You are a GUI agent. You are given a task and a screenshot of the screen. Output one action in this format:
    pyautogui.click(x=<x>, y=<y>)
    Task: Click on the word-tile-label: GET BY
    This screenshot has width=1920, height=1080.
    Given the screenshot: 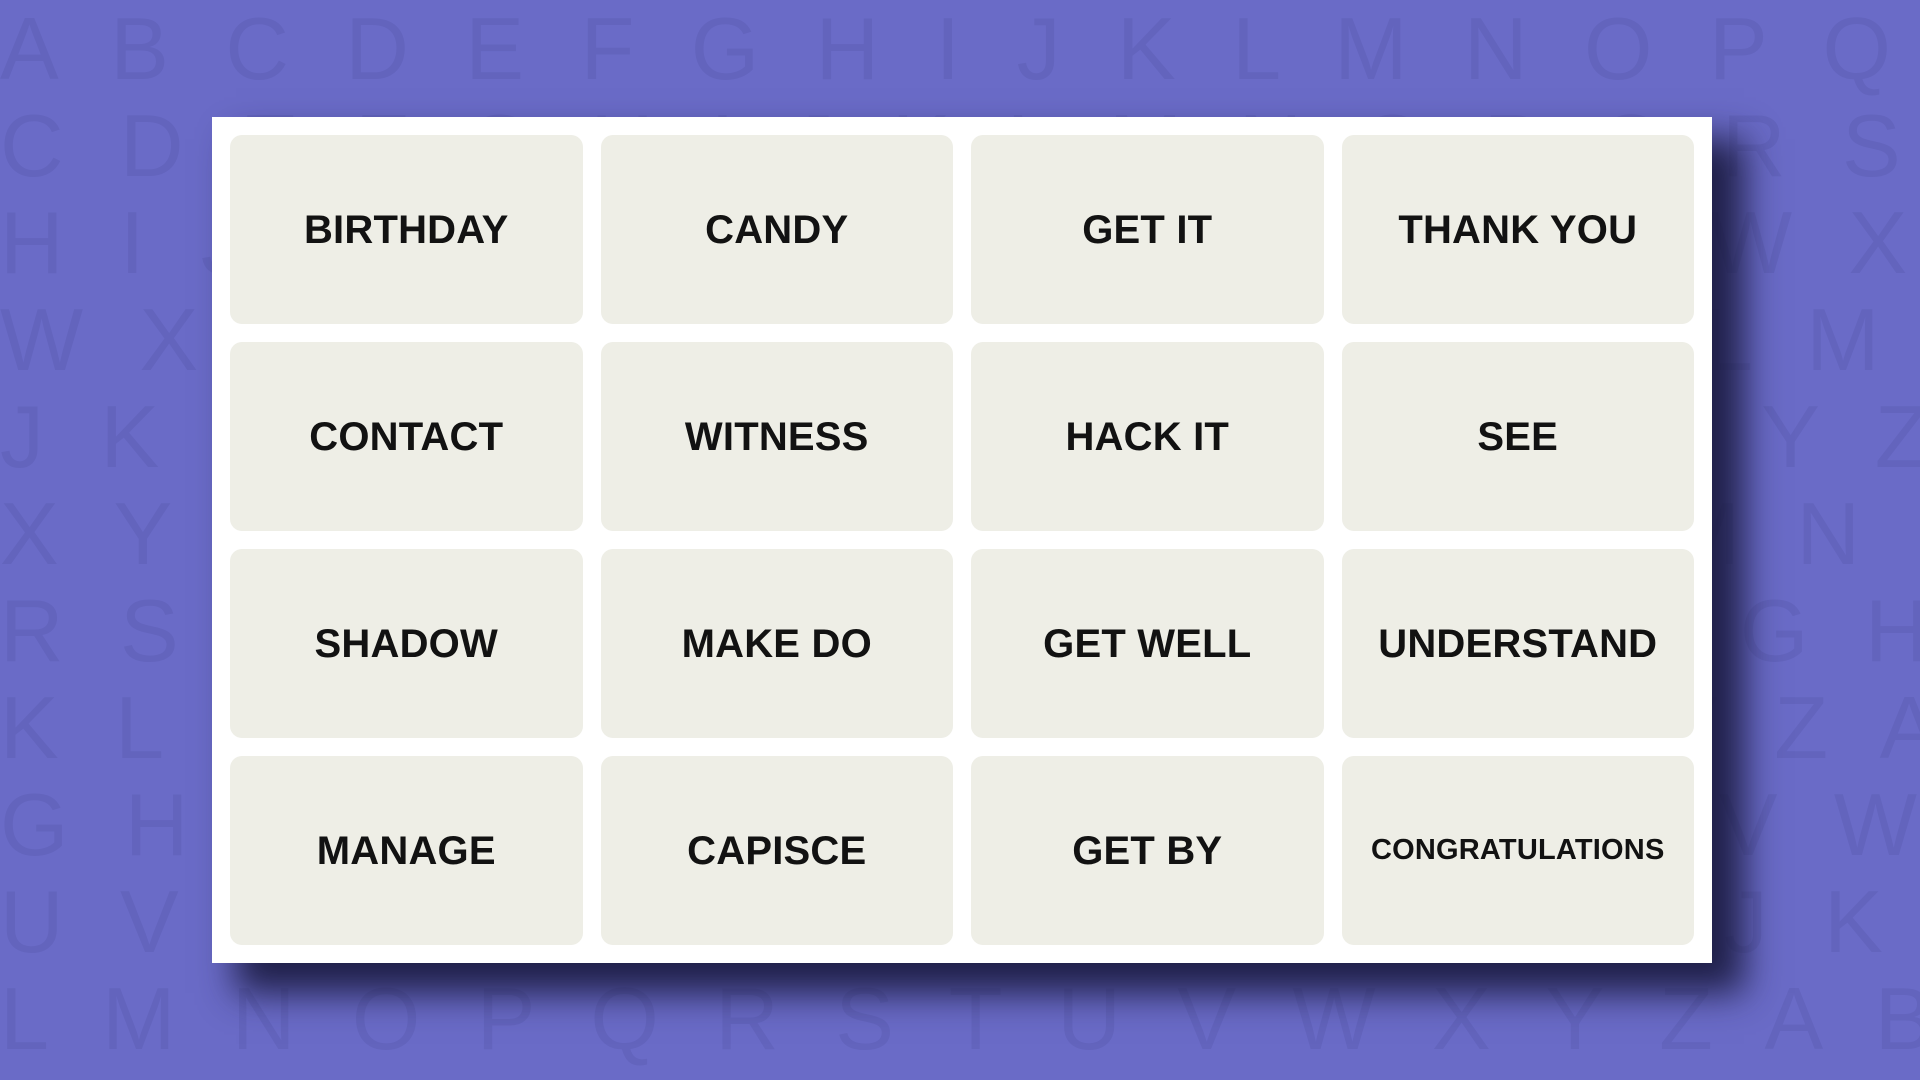 What is the action you would take?
    pyautogui.click(x=1147, y=850)
    